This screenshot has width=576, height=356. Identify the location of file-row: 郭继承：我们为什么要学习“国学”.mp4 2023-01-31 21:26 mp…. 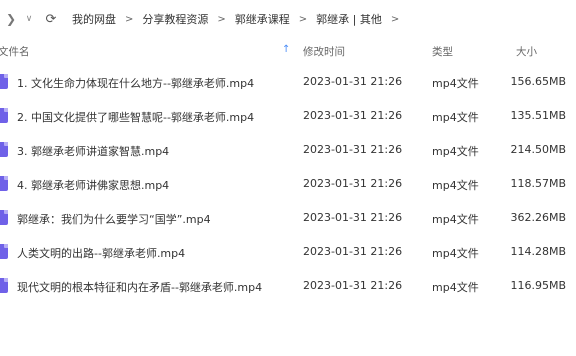
(288, 217).